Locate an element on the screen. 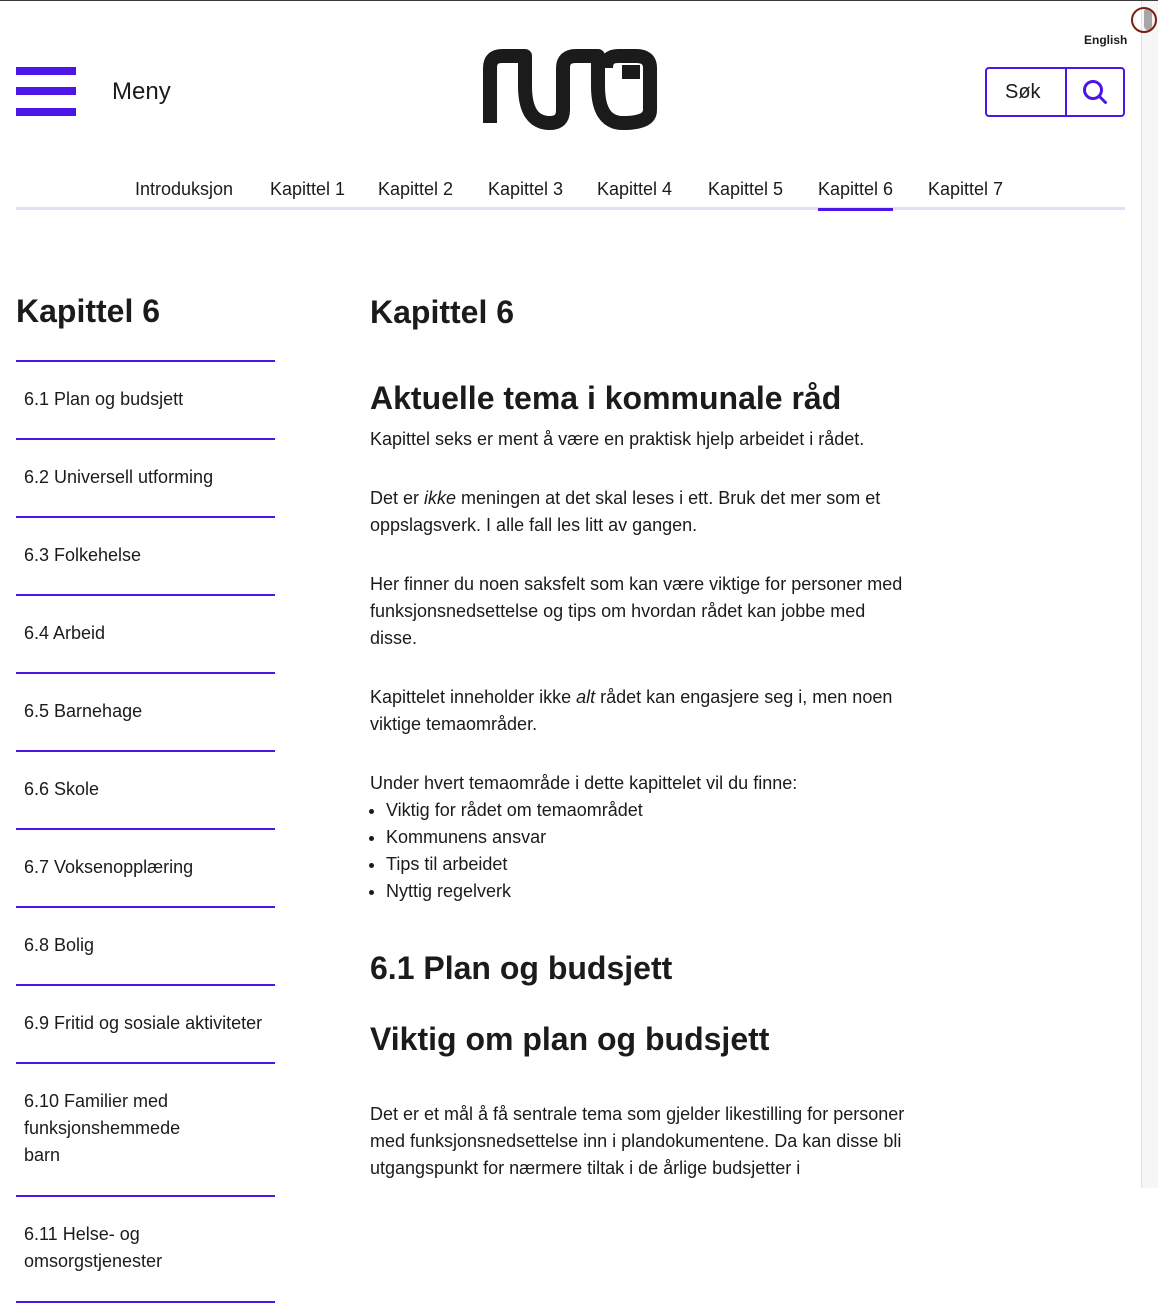  corner-indicator-icon is located at coordinates (1144, 20).